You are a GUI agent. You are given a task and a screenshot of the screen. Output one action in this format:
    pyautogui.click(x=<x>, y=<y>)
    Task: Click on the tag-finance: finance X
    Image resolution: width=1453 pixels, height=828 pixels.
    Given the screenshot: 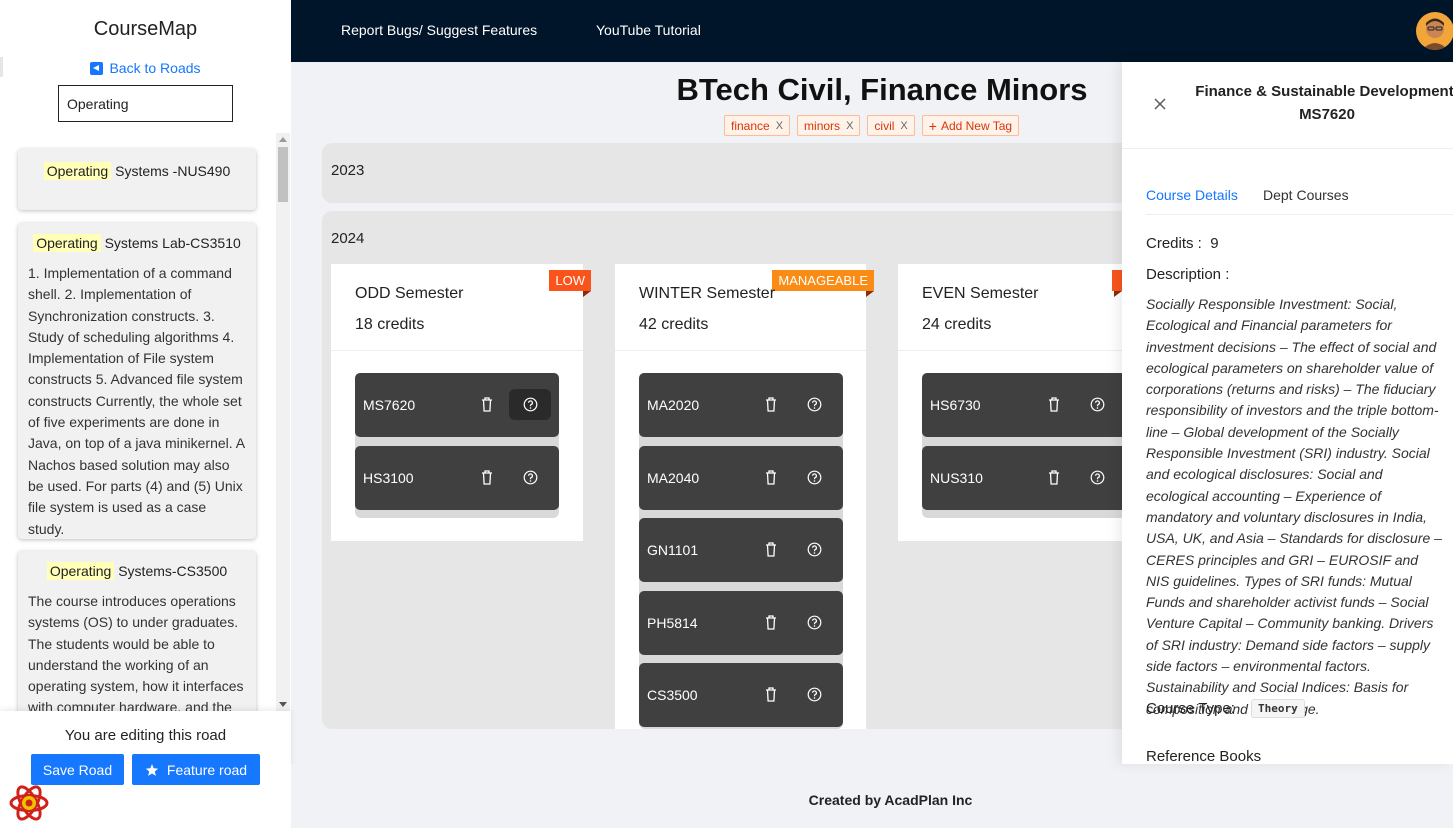 What is the action you would take?
    pyautogui.click(x=757, y=125)
    